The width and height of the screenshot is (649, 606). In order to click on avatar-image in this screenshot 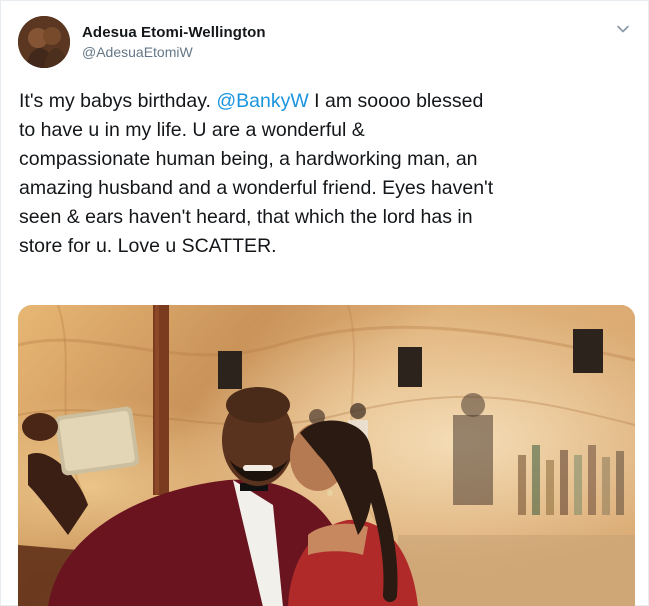, I will do `click(44, 42)`.